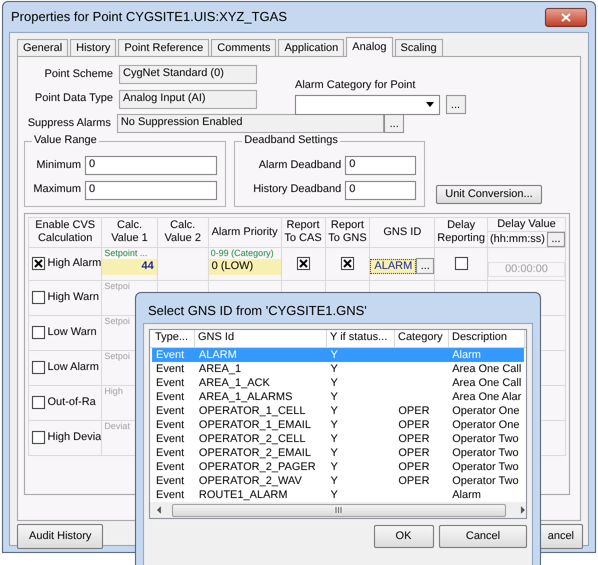 The height and width of the screenshot is (565, 598). Describe the element at coordinates (242, 253) in the screenshot. I see `hint-text: 0-99 (Category)` at that location.